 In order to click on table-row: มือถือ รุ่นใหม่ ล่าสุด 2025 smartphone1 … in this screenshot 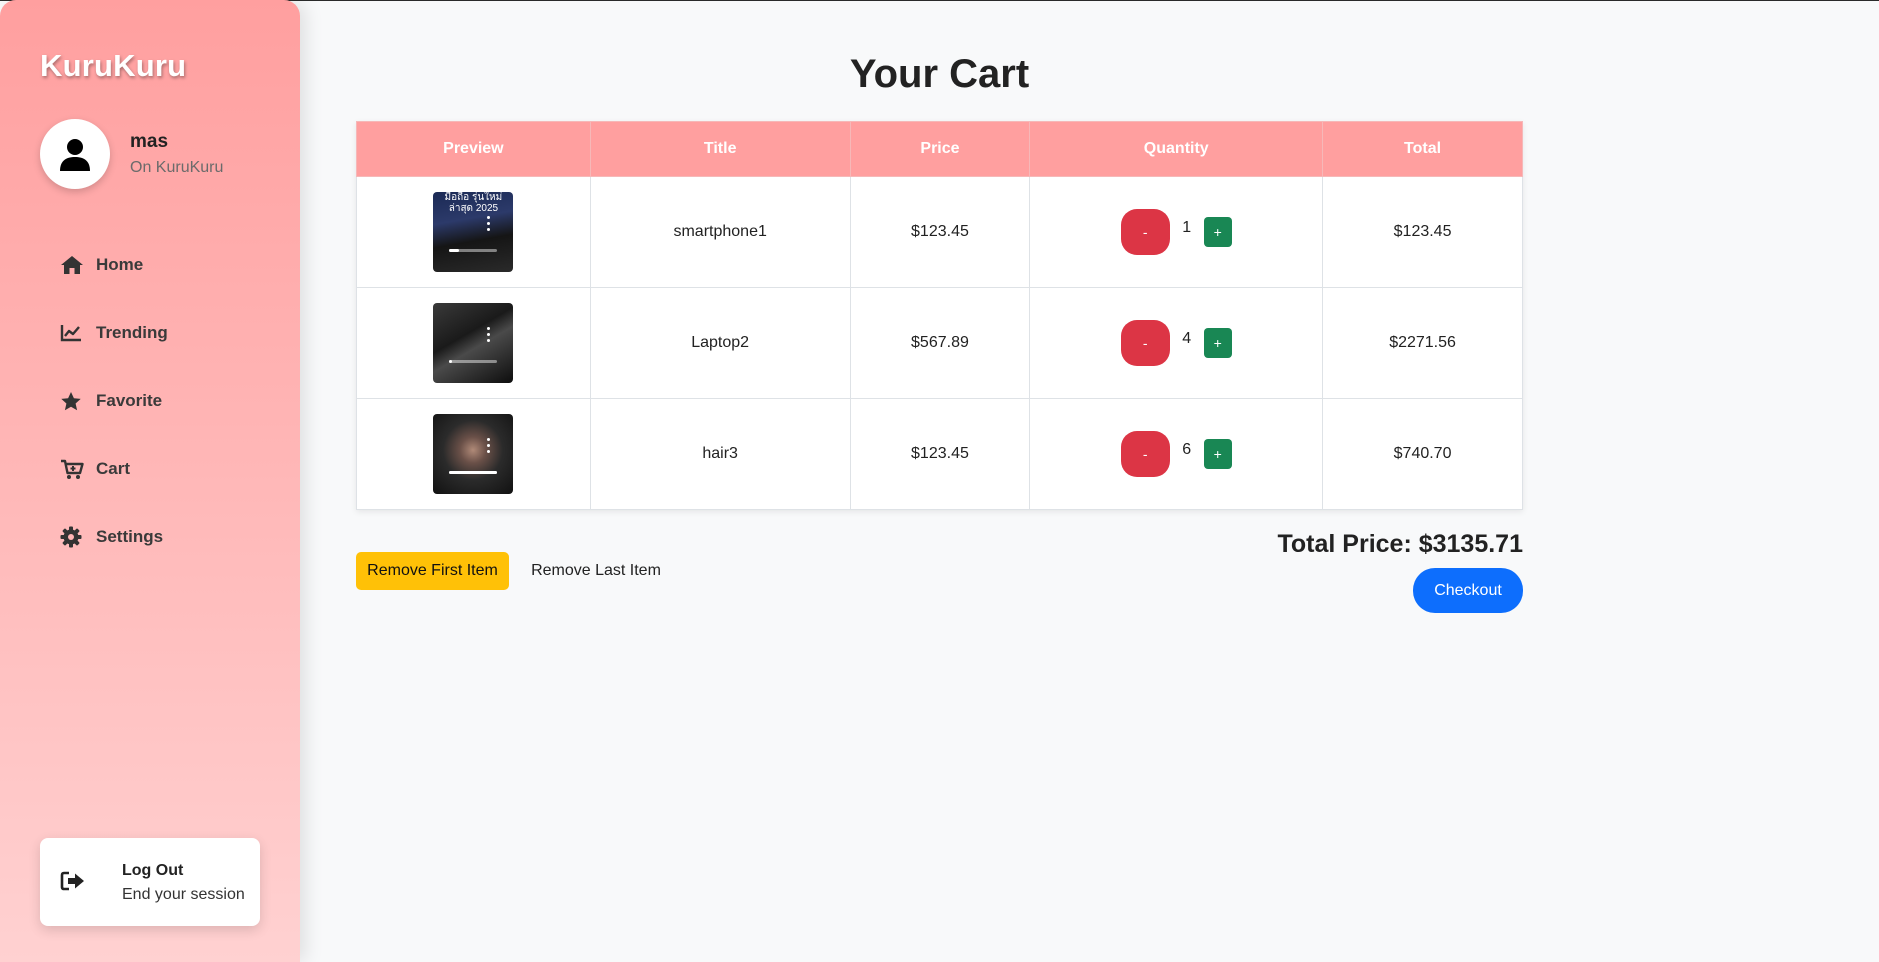, I will do `click(939, 232)`.